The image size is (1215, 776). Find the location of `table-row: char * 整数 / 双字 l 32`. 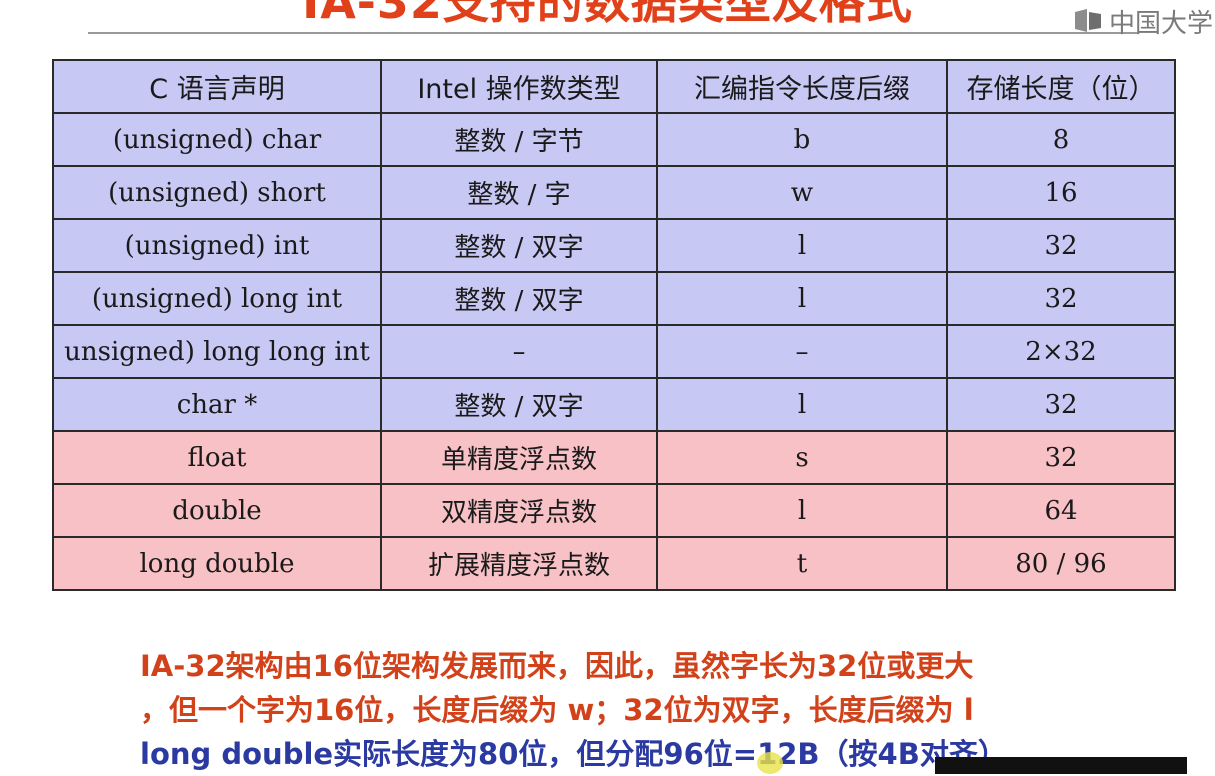

table-row: char * 整数 / 双字 l 32 is located at coordinates (614, 404).